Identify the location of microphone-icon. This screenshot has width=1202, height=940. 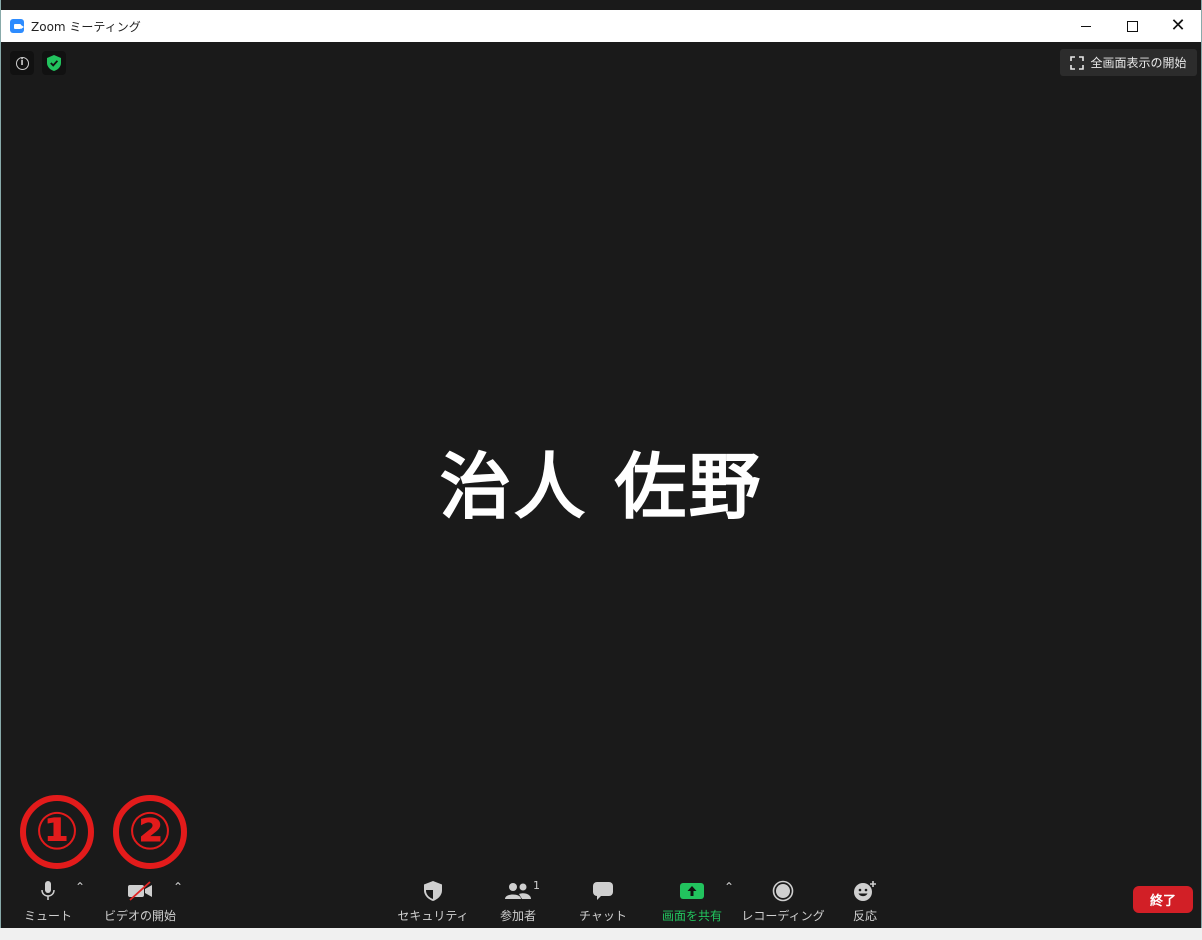
(48, 890).